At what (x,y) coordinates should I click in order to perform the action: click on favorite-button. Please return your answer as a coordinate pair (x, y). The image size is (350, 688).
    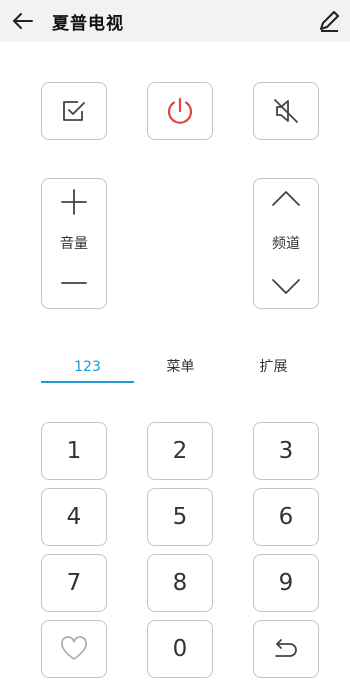
    Looking at the image, I should click on (74, 649).